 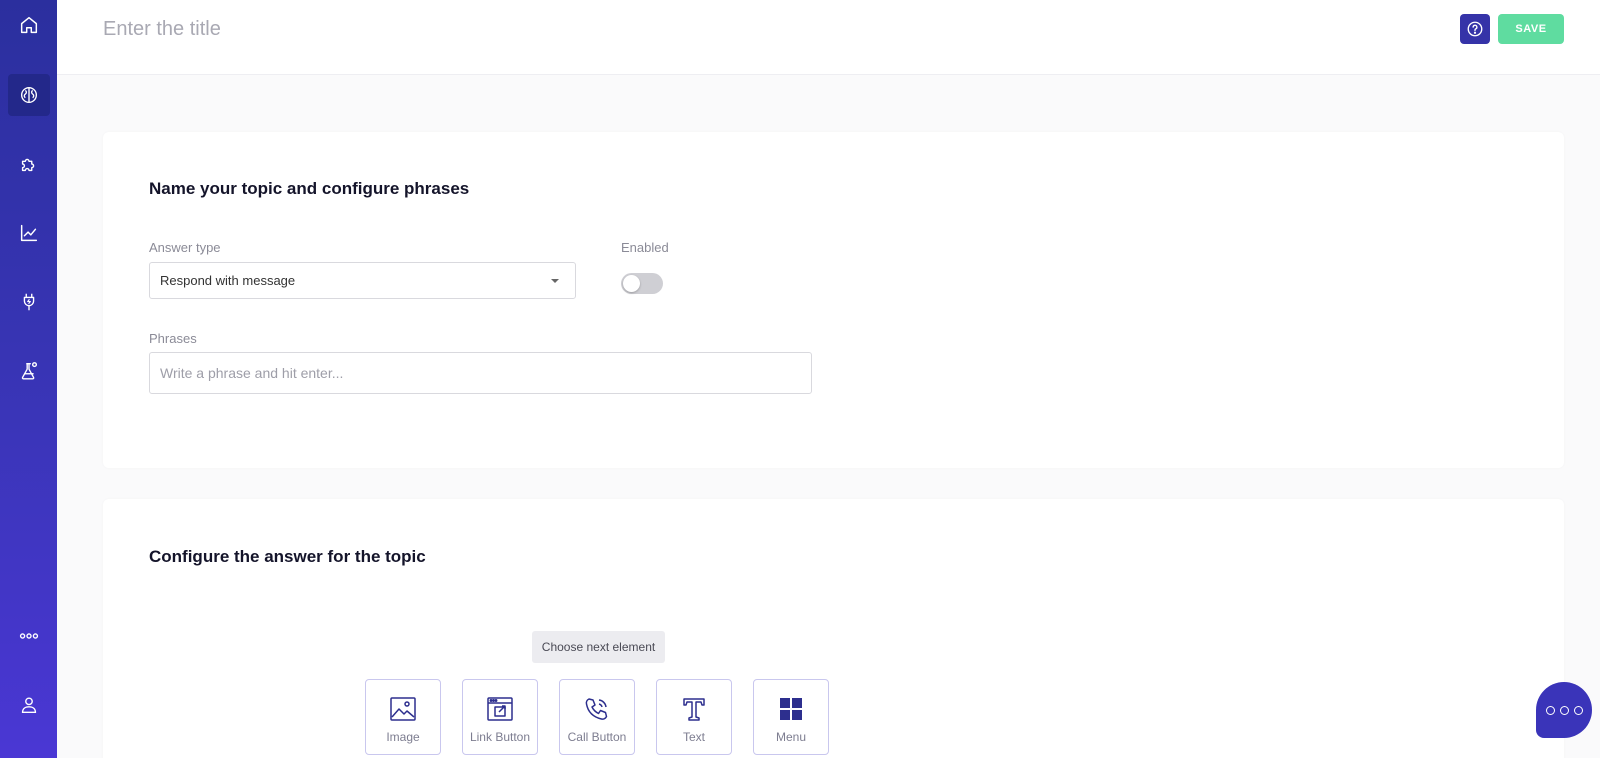 I want to click on sidebar-item-analytics, so click(x=29, y=233).